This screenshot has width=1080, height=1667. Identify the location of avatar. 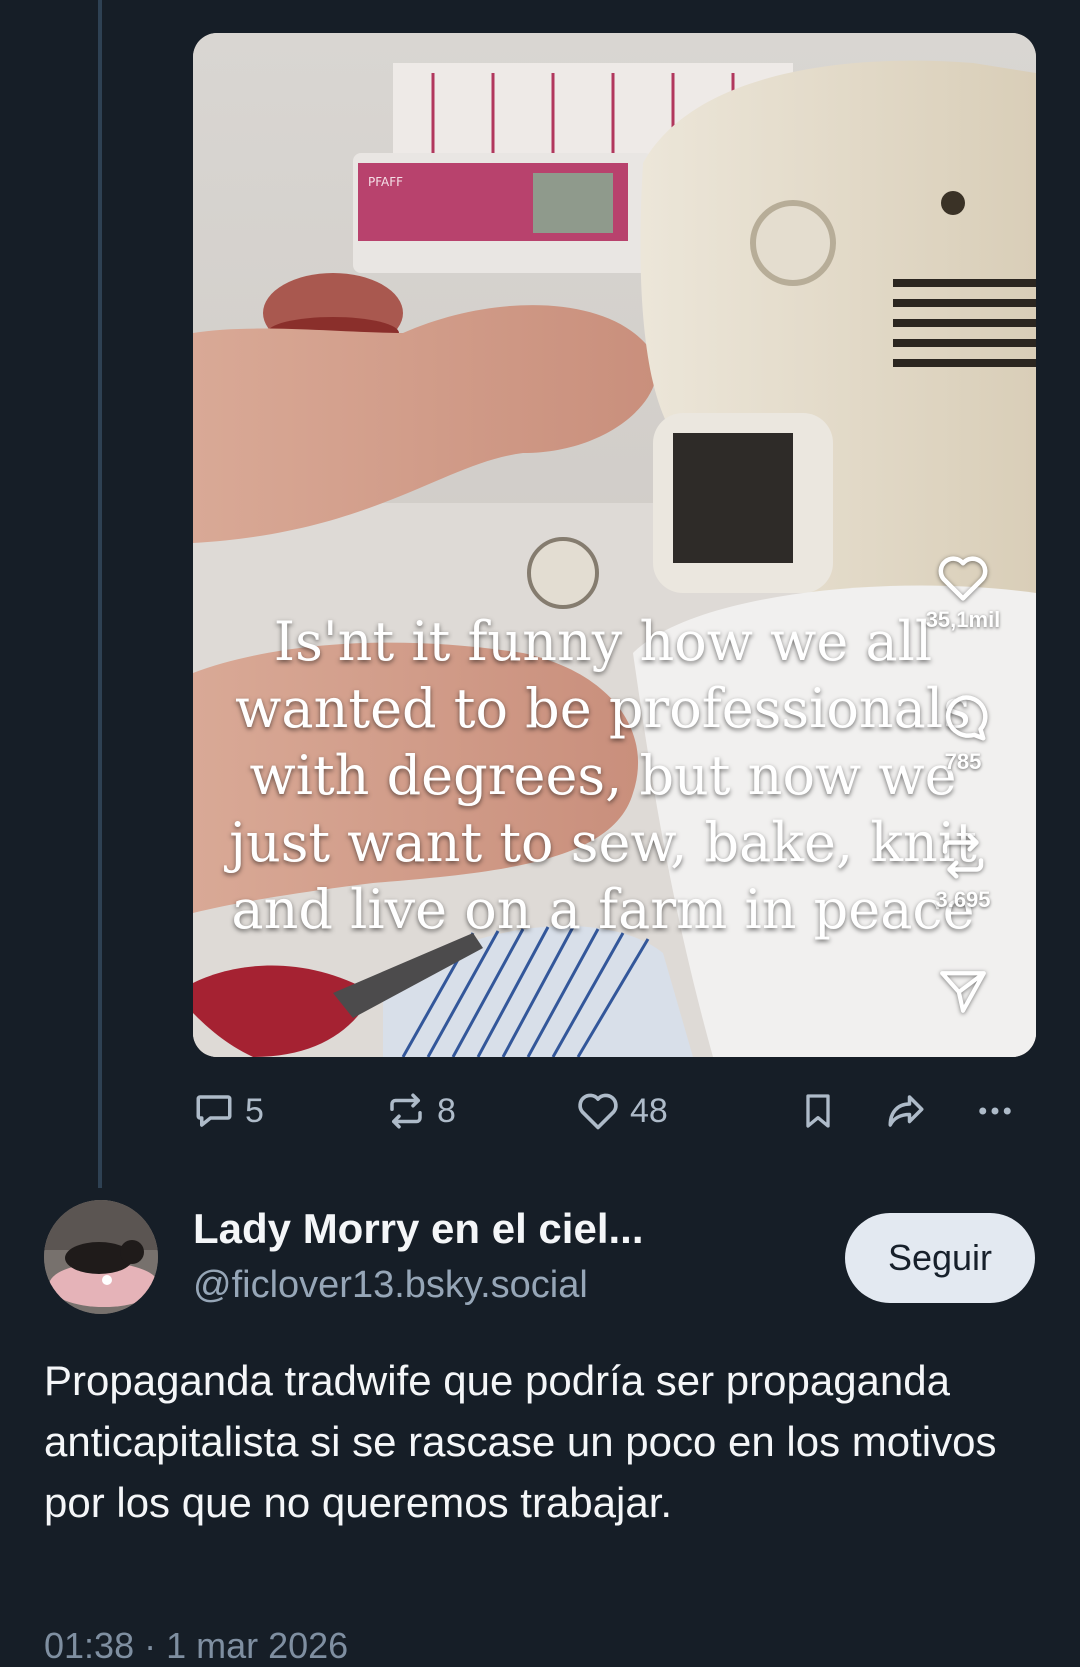
(101, 1257).